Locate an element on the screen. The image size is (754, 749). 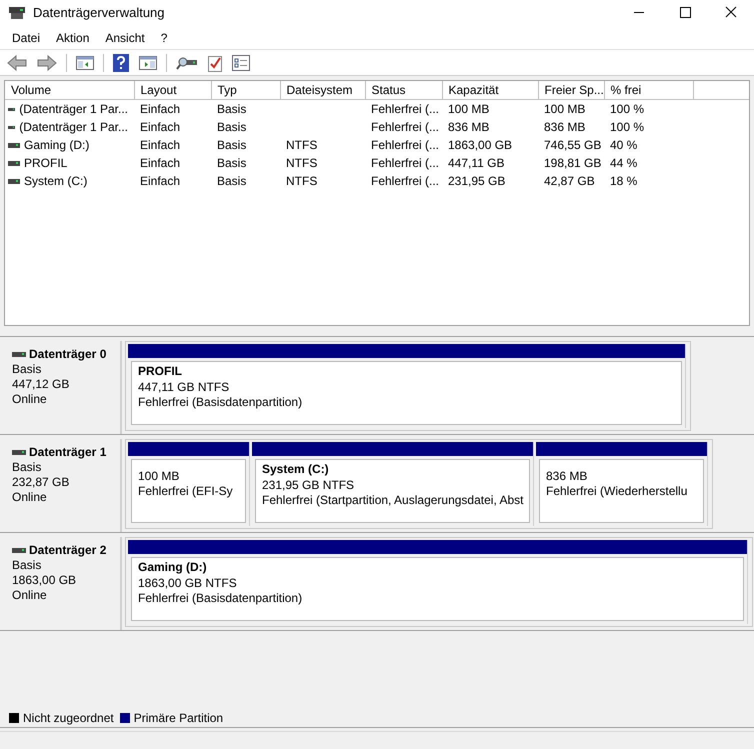
menu-item: ? is located at coordinates (164, 37).